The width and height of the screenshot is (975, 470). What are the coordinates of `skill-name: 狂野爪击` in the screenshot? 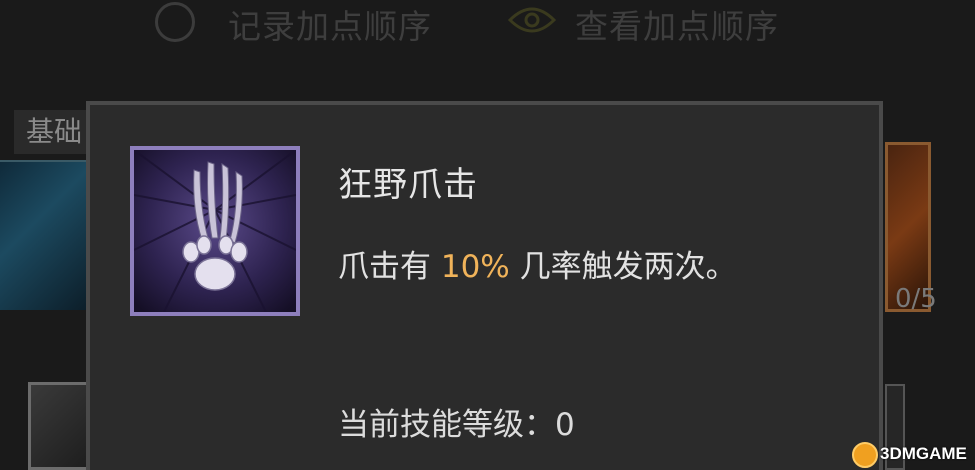 It's located at (408, 185).